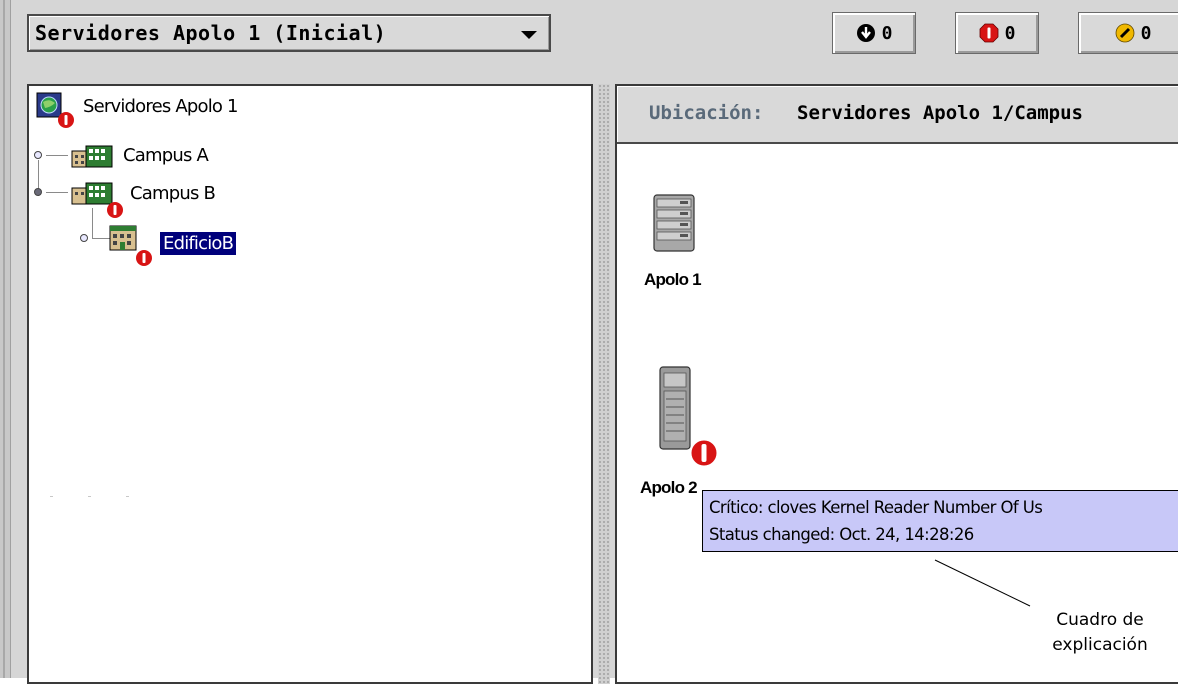 This screenshot has width=1178, height=684. Describe the element at coordinates (1100, 645) in the screenshot. I see `callout-text-line-2: explicación` at that location.